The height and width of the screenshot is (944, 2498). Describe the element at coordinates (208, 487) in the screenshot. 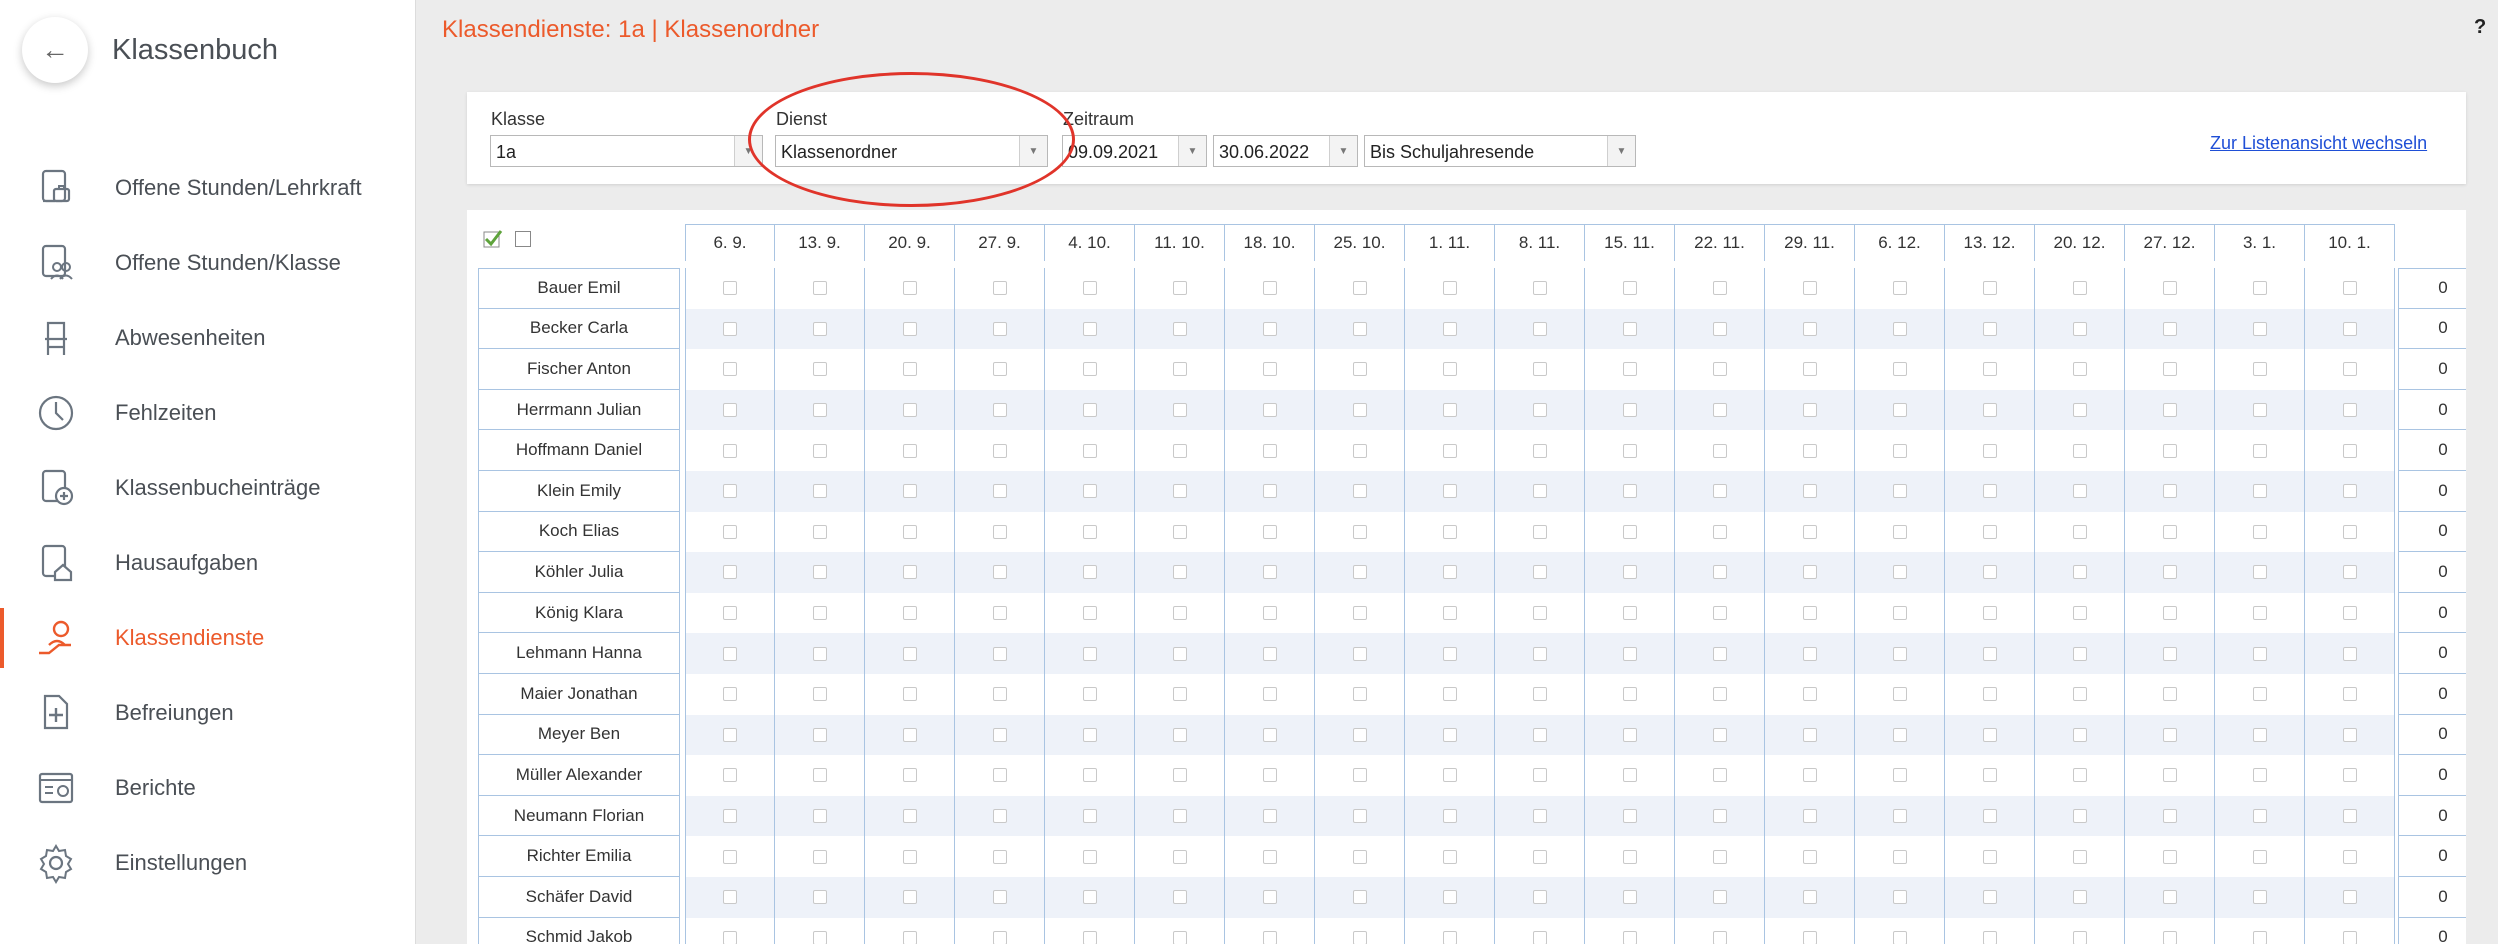

I see `sidebar-item-klassenbucheinträge: Klassenbucheinträge` at that location.